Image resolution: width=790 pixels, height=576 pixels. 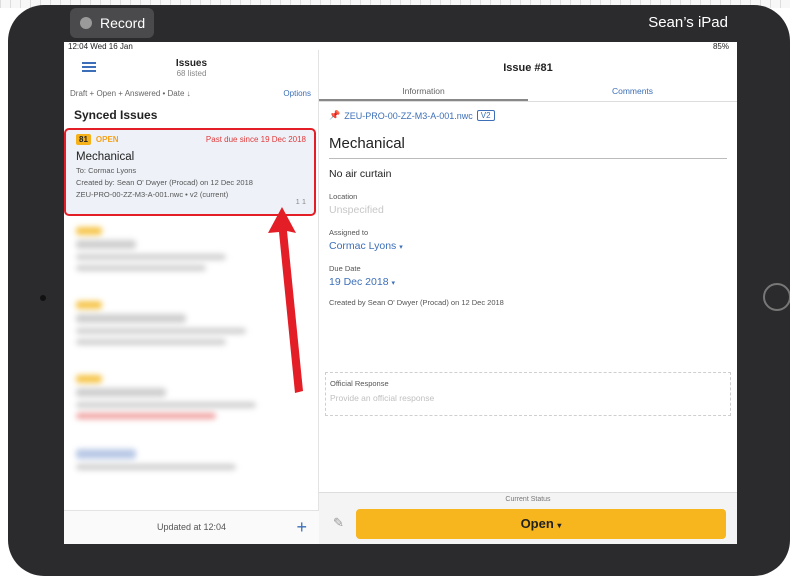 What do you see at coordinates (776, 297) in the screenshot?
I see `home-button` at bounding box center [776, 297].